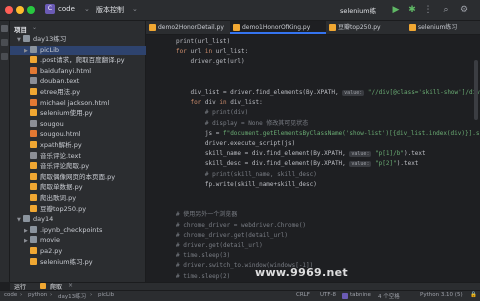  What do you see at coordinates (206, 214) in the screenshot?
I see `code-line: # 使用另外一个浏览器` at bounding box center [206, 214].